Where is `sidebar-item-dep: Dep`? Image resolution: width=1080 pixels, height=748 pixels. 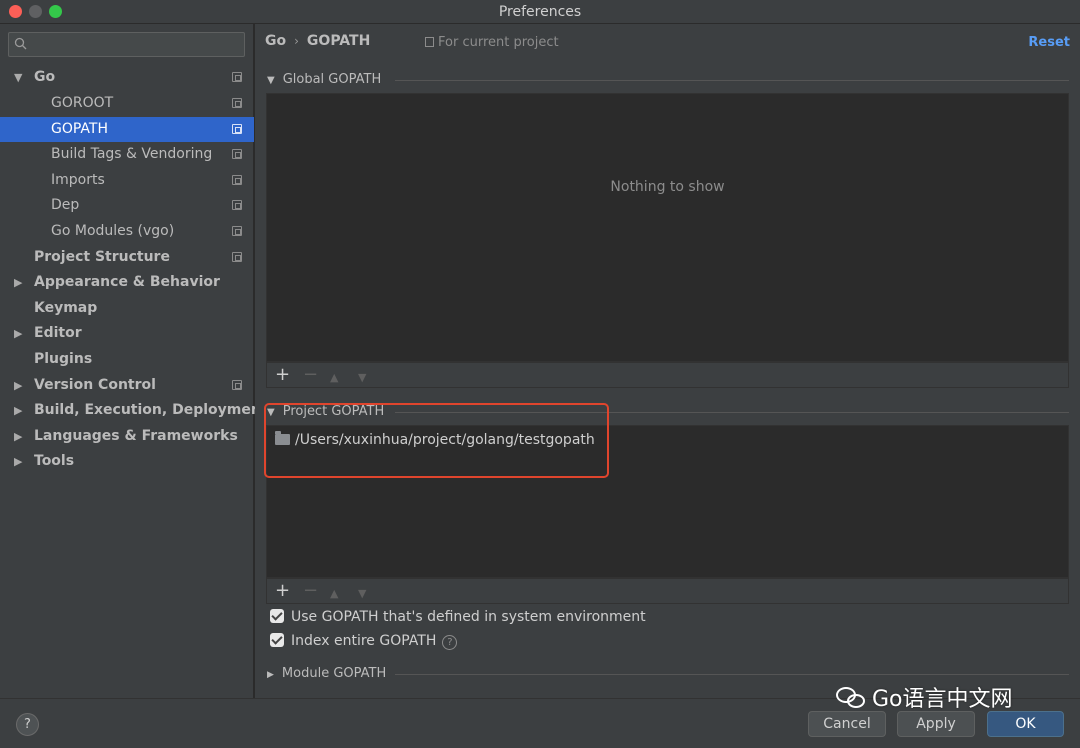
sidebar-item-dep: Dep is located at coordinates (127, 205).